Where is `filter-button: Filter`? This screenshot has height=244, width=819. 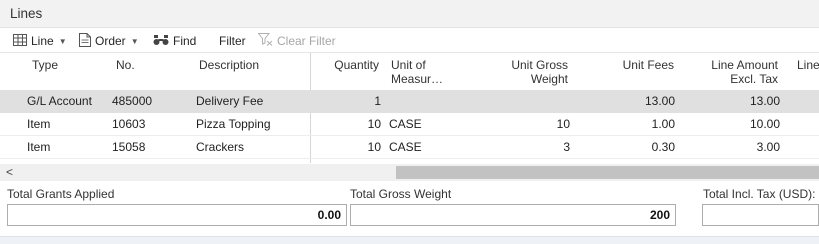
filter-button: Filter is located at coordinates (232, 41).